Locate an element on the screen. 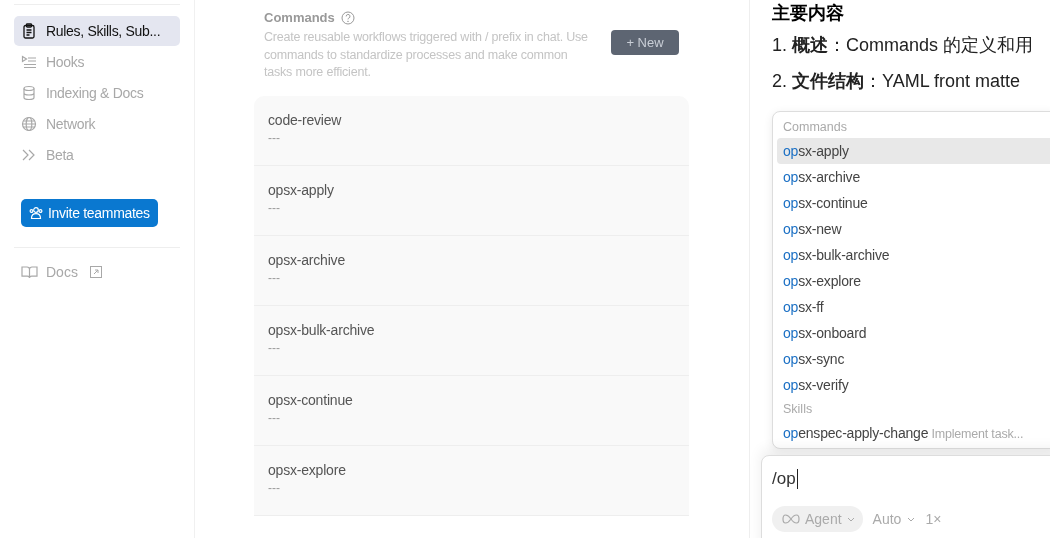 The width and height of the screenshot is (1050, 538). suggestion-item: opsx-apply is located at coordinates (913, 151).